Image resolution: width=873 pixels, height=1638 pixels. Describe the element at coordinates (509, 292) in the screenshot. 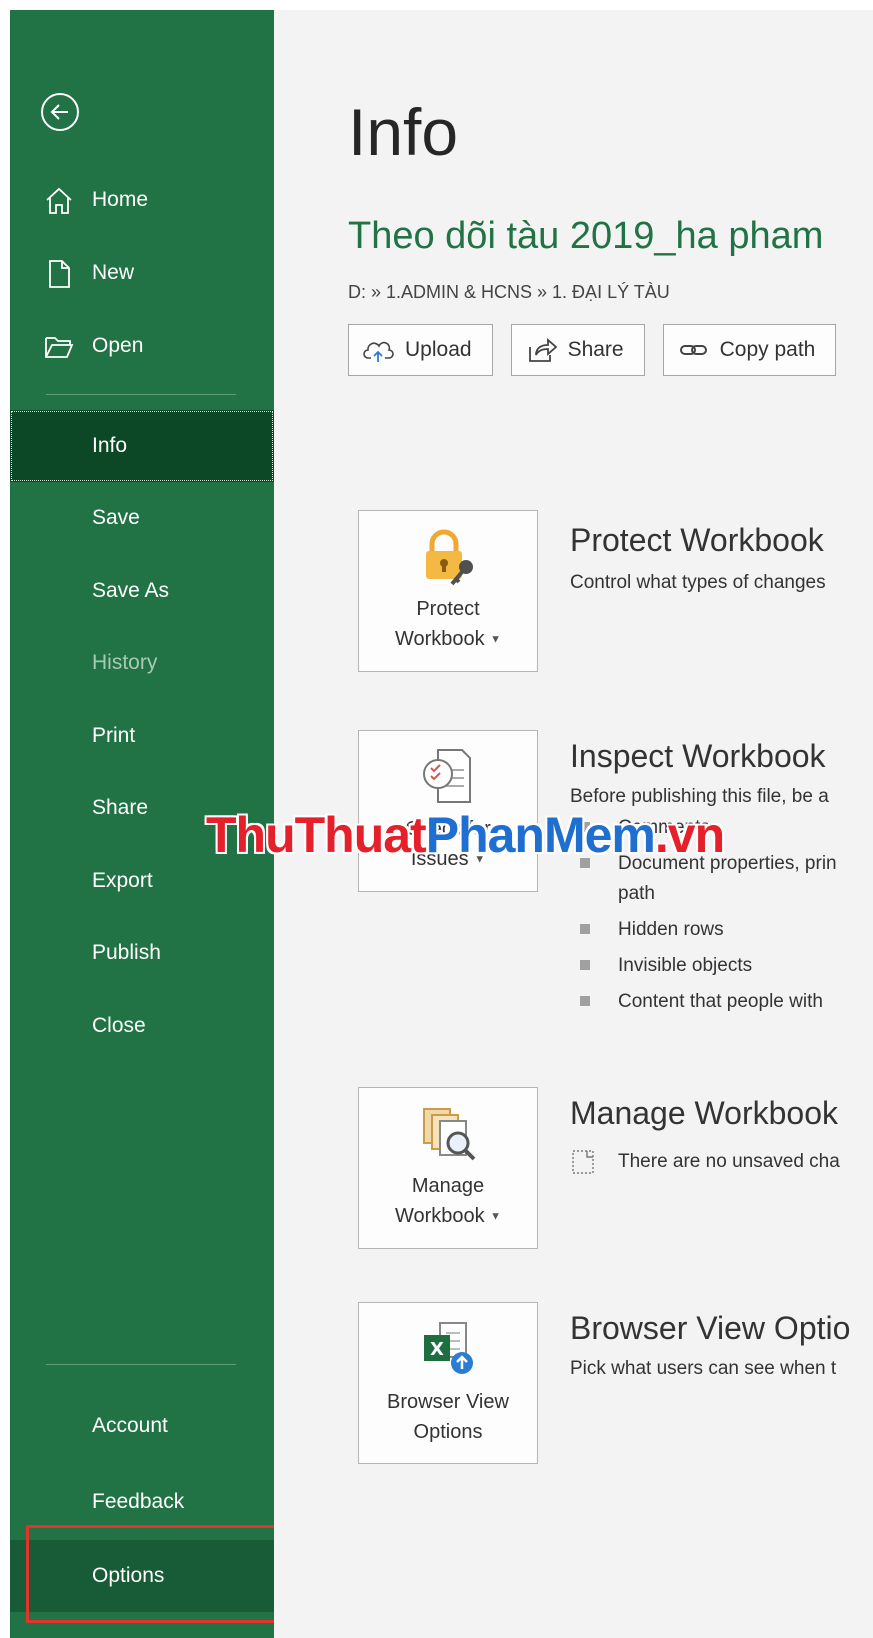

I see `file-path-breadcrumb: D: » 1.ADMIN & HCNS » 1. ĐẠI LÝ TÀU` at that location.